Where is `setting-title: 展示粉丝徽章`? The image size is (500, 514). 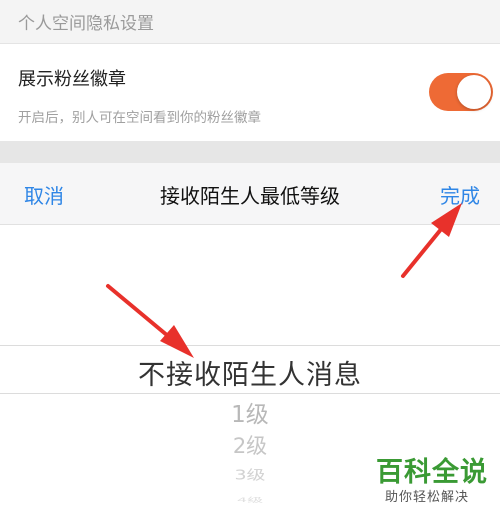
setting-title: 展示粉丝徽章 is located at coordinates (72, 79).